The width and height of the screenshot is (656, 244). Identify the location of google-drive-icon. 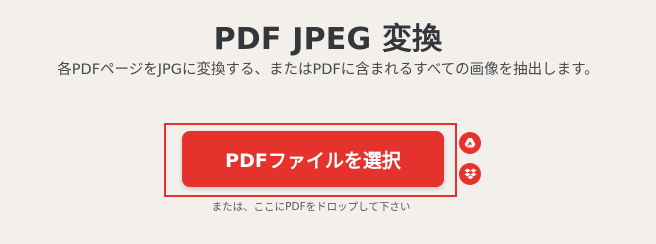
(470, 143).